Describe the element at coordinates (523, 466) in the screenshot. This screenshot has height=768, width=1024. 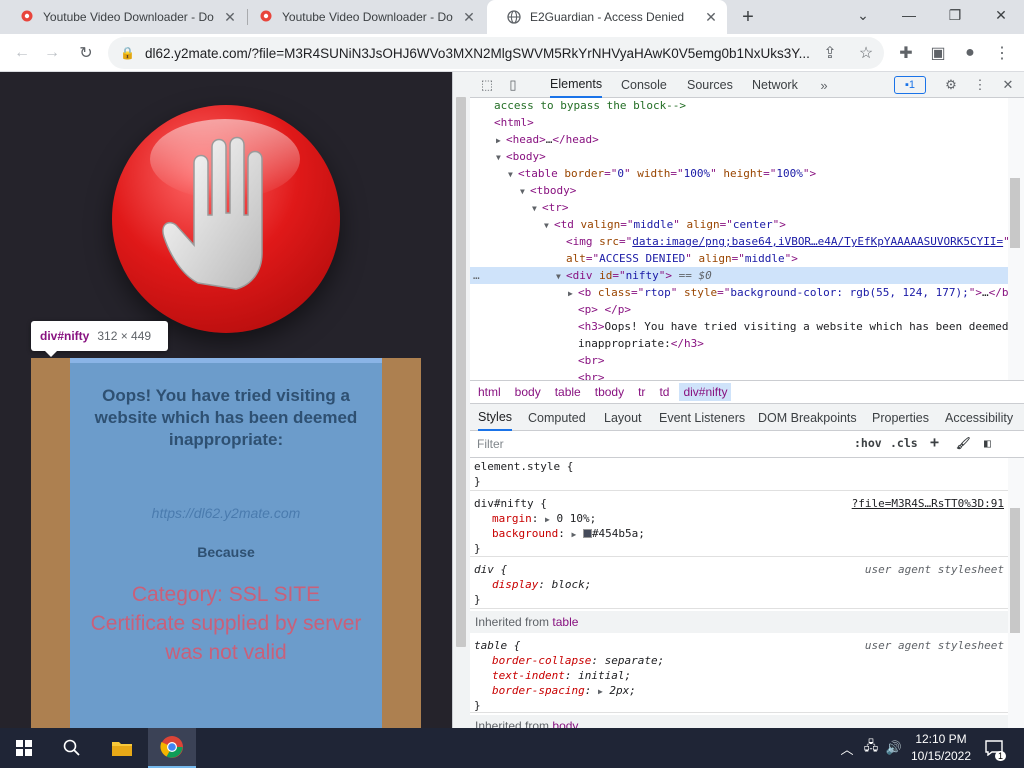
I see `element-style-selector: element.style {` at that location.